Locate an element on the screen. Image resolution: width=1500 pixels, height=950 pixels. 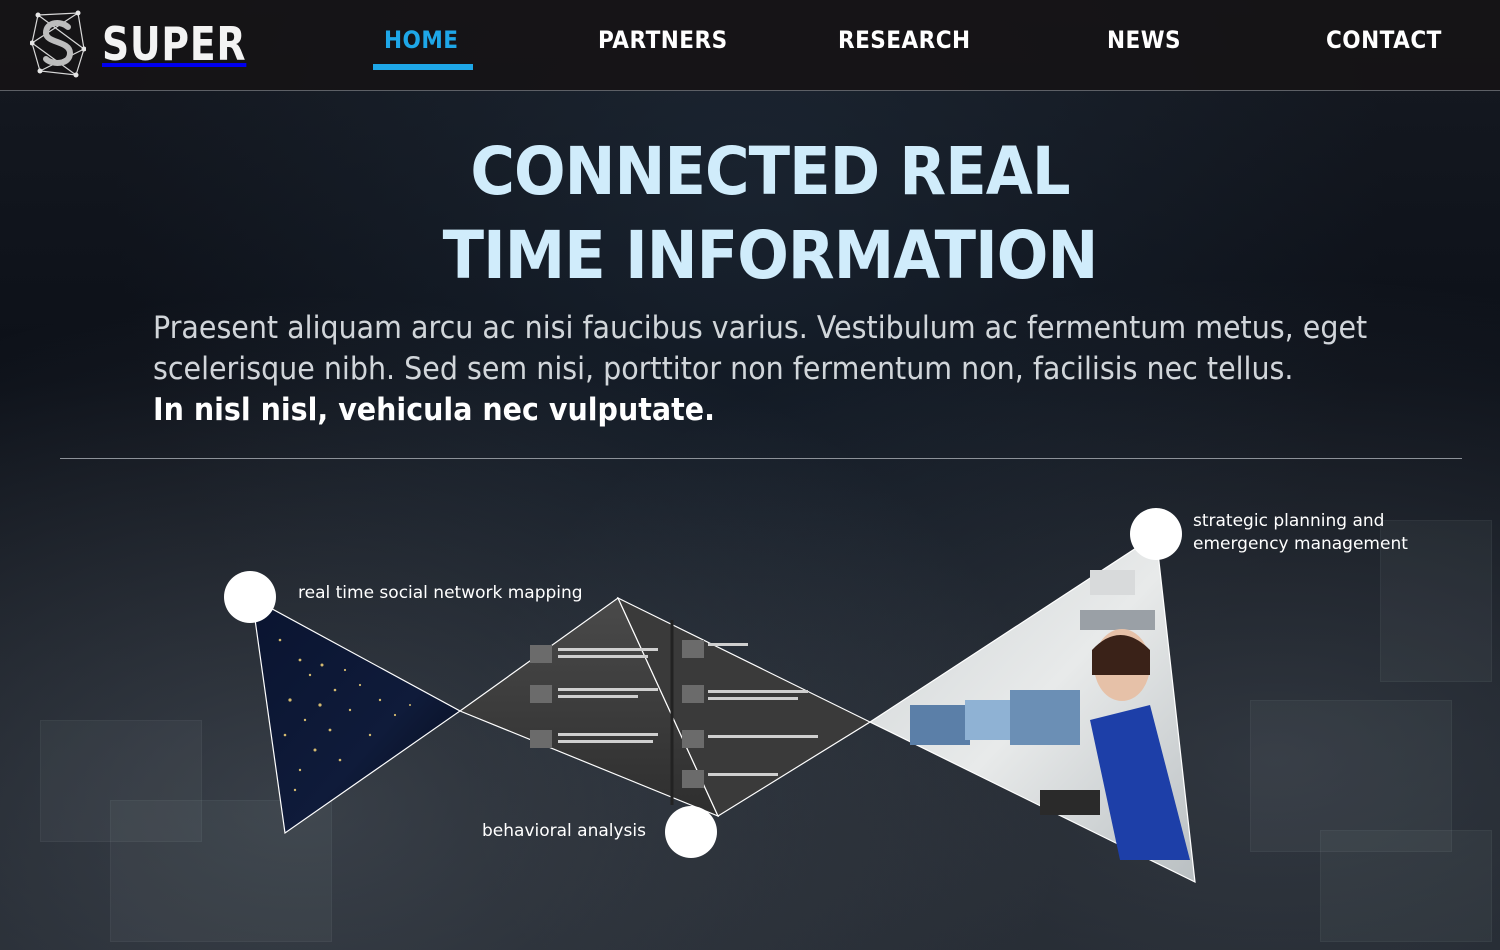
feature-node-social is located at coordinates (250, 597).